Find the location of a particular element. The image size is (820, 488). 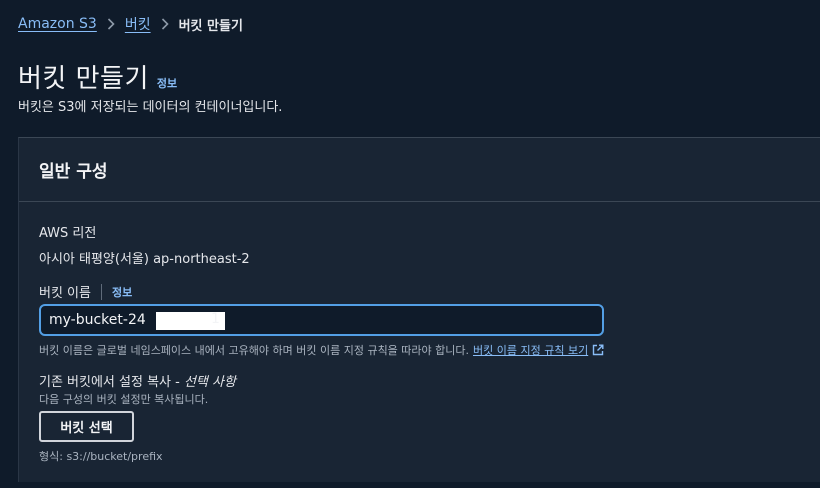

naming-rules-link: 버킷 이름 지정 규칙 보기 is located at coordinates (538, 350).